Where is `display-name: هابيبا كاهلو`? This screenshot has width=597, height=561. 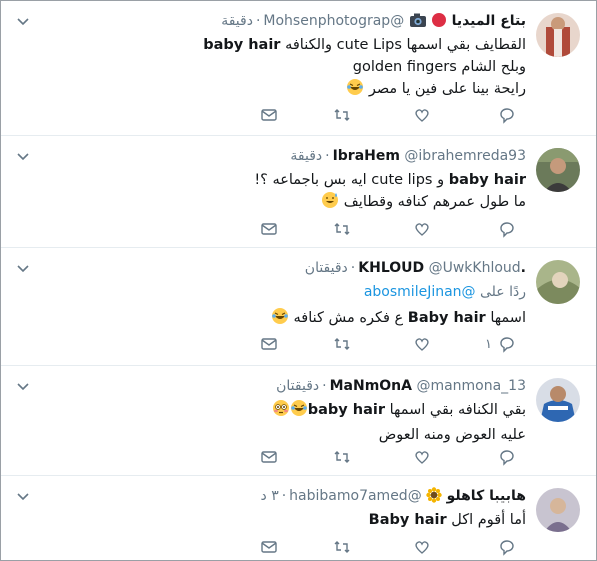 display-name: هابيبا كاهلو is located at coordinates (486, 496).